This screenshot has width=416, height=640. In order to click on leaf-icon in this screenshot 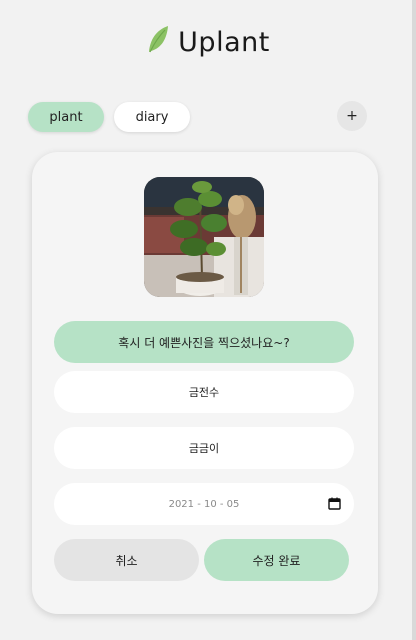, I will do `click(159, 39)`.